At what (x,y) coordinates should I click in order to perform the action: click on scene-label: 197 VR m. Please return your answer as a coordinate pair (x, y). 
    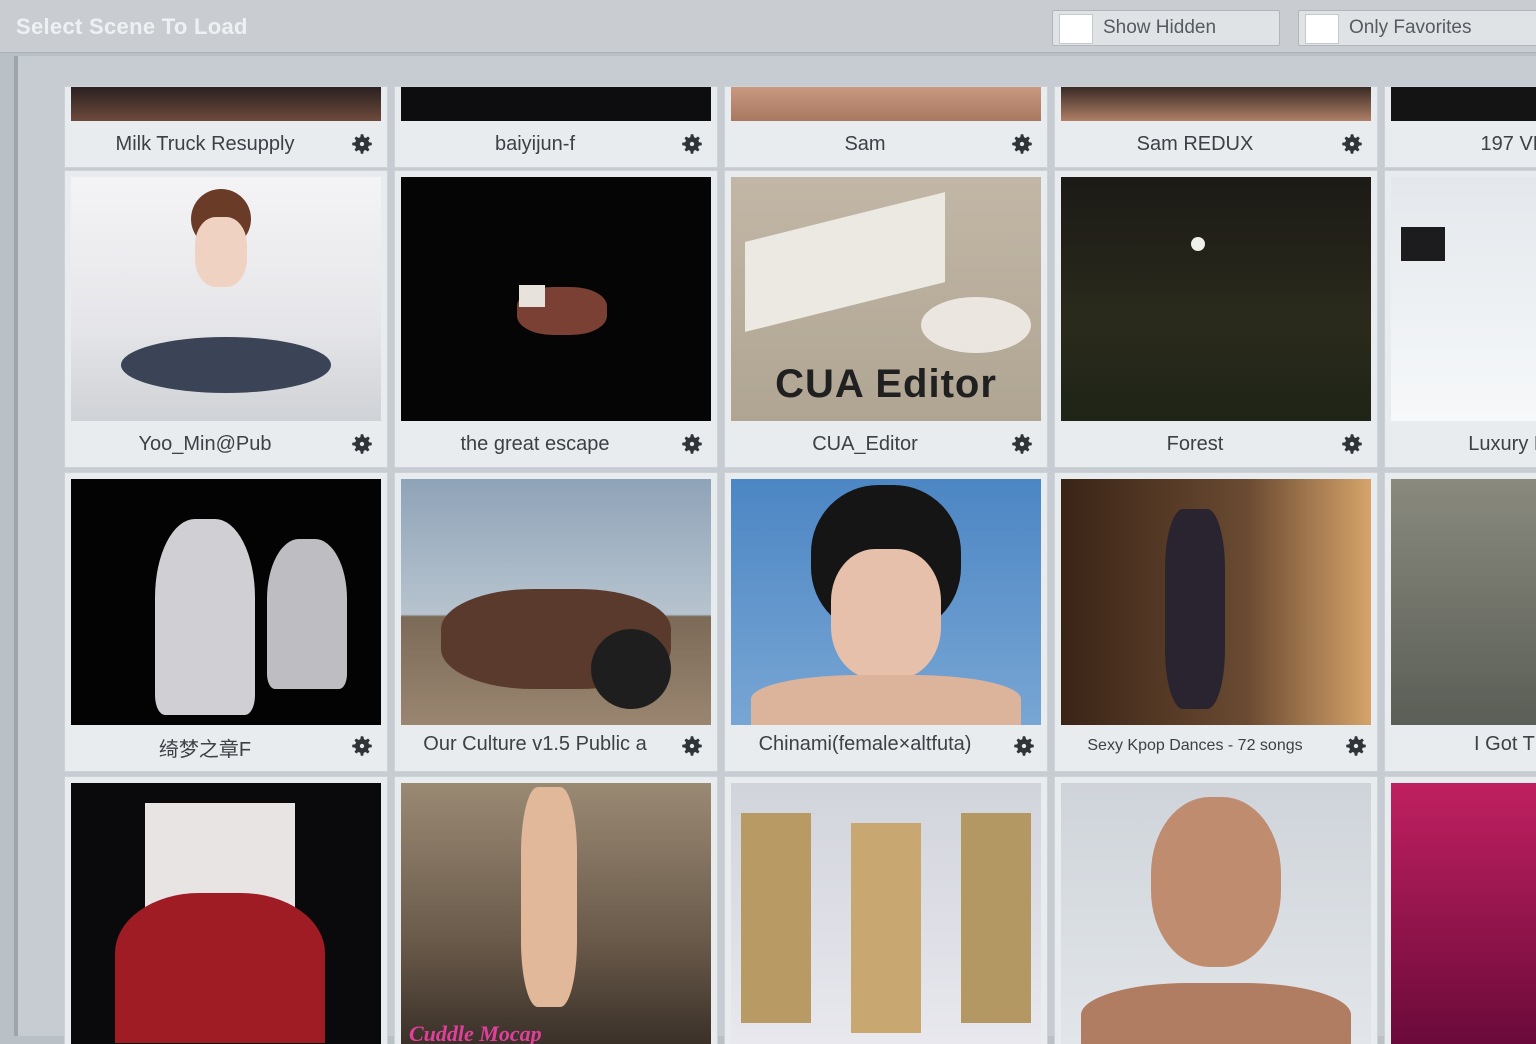
    Looking at the image, I should click on (1508, 144).